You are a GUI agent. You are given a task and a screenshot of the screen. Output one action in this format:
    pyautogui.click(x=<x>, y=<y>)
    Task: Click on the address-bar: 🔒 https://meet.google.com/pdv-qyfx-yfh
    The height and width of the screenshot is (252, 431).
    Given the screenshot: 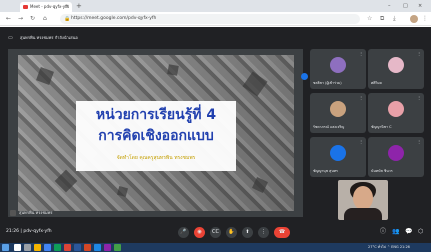 What is the action you would take?
    pyautogui.click(x=210, y=19)
    